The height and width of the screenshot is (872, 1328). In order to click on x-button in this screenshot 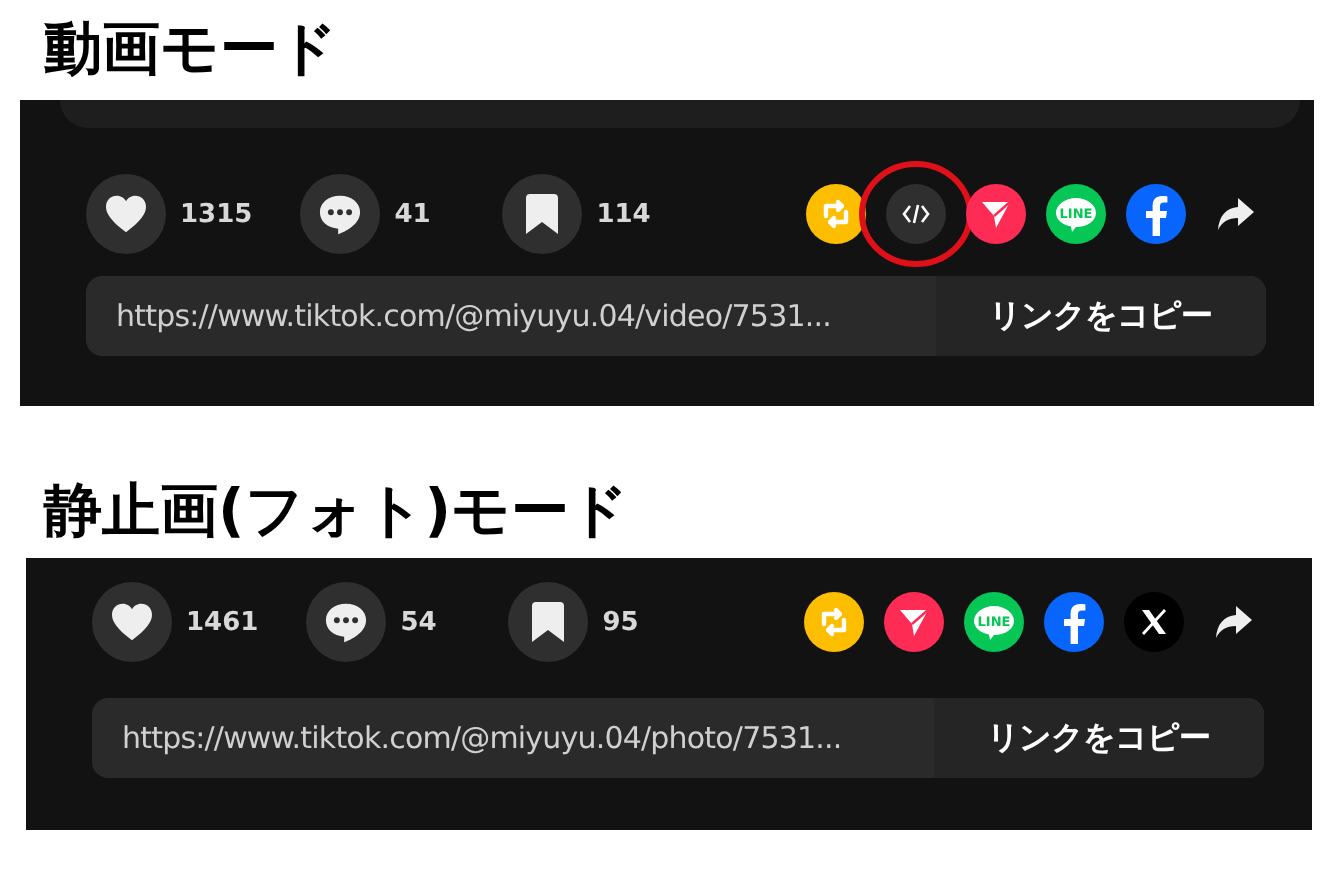, I will do `click(1154, 622)`.